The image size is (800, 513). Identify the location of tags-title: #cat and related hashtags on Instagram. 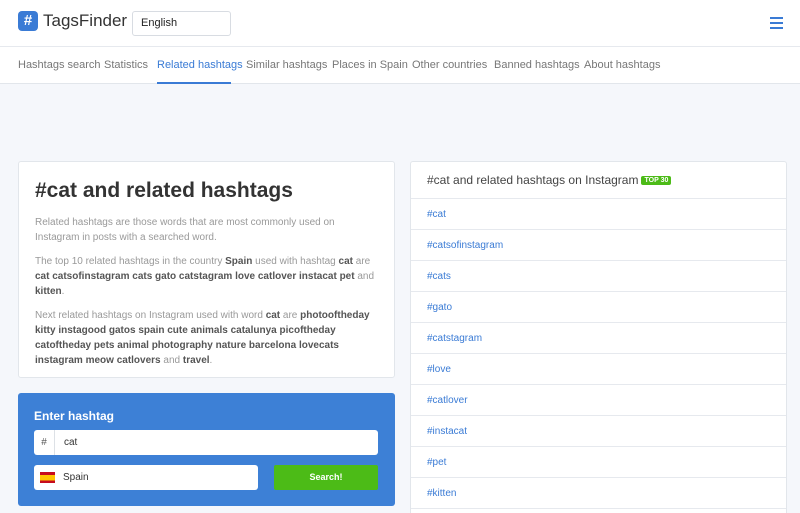
(533, 180).